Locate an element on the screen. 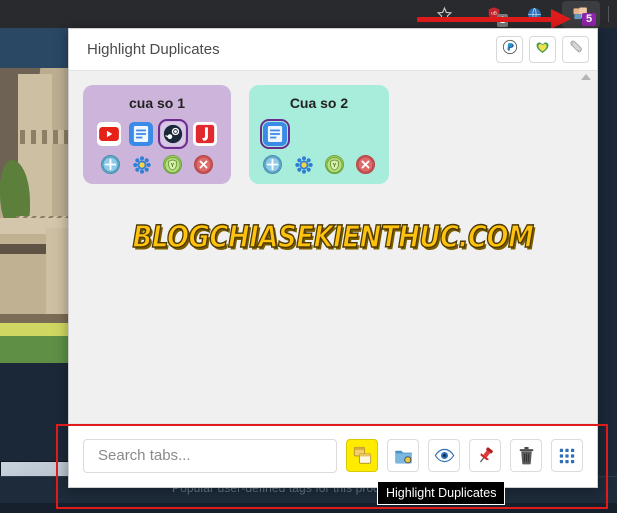 The width and height of the screenshot is (617, 513). wrench-icon is located at coordinates (575, 50).